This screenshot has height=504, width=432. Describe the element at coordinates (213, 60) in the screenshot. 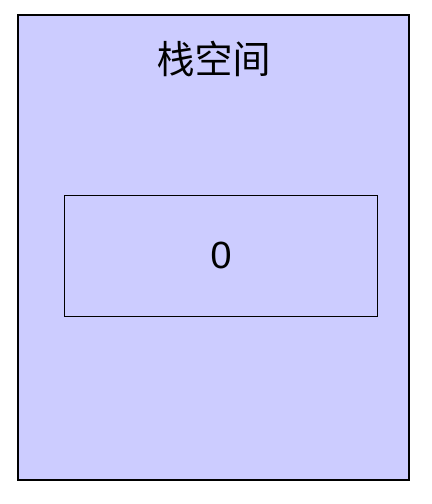

I see `stack-space-title: 栈空间` at that location.